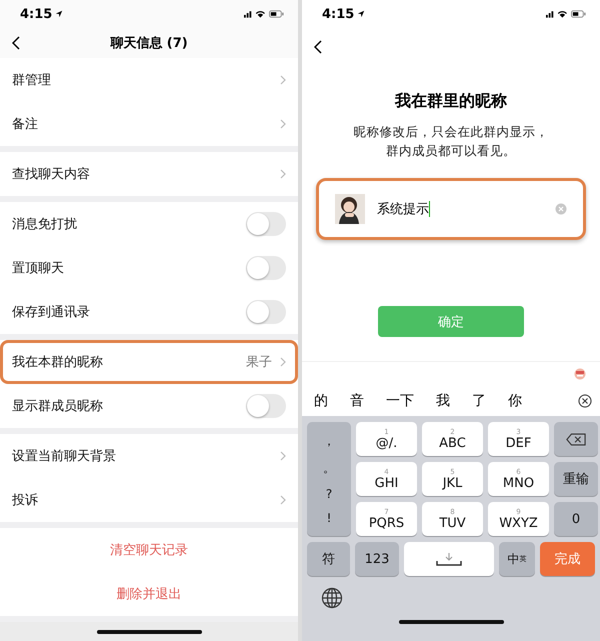  Describe the element at coordinates (328, 559) in the screenshot. I see `symbol-key: 符` at that location.